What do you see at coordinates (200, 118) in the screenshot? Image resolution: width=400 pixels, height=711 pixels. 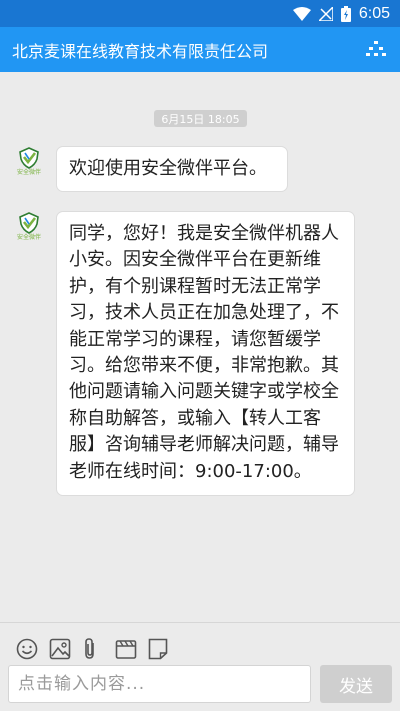 I see `message-timestamp: 6月15日 18:05` at bounding box center [200, 118].